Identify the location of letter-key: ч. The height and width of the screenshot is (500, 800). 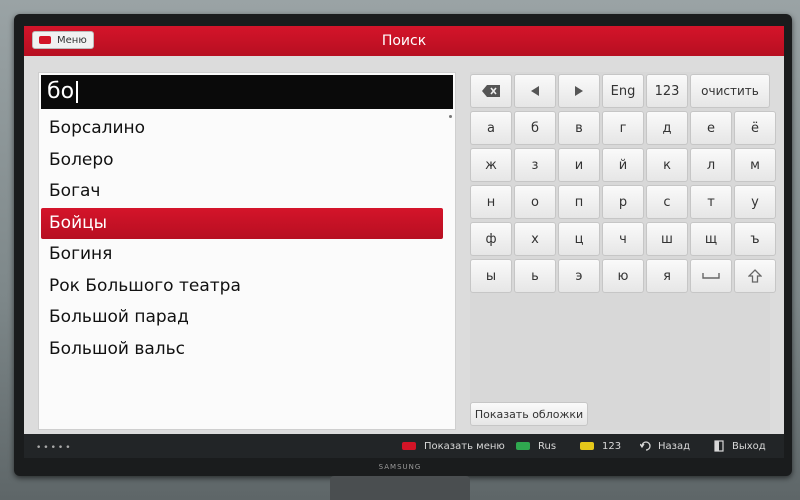
(623, 239).